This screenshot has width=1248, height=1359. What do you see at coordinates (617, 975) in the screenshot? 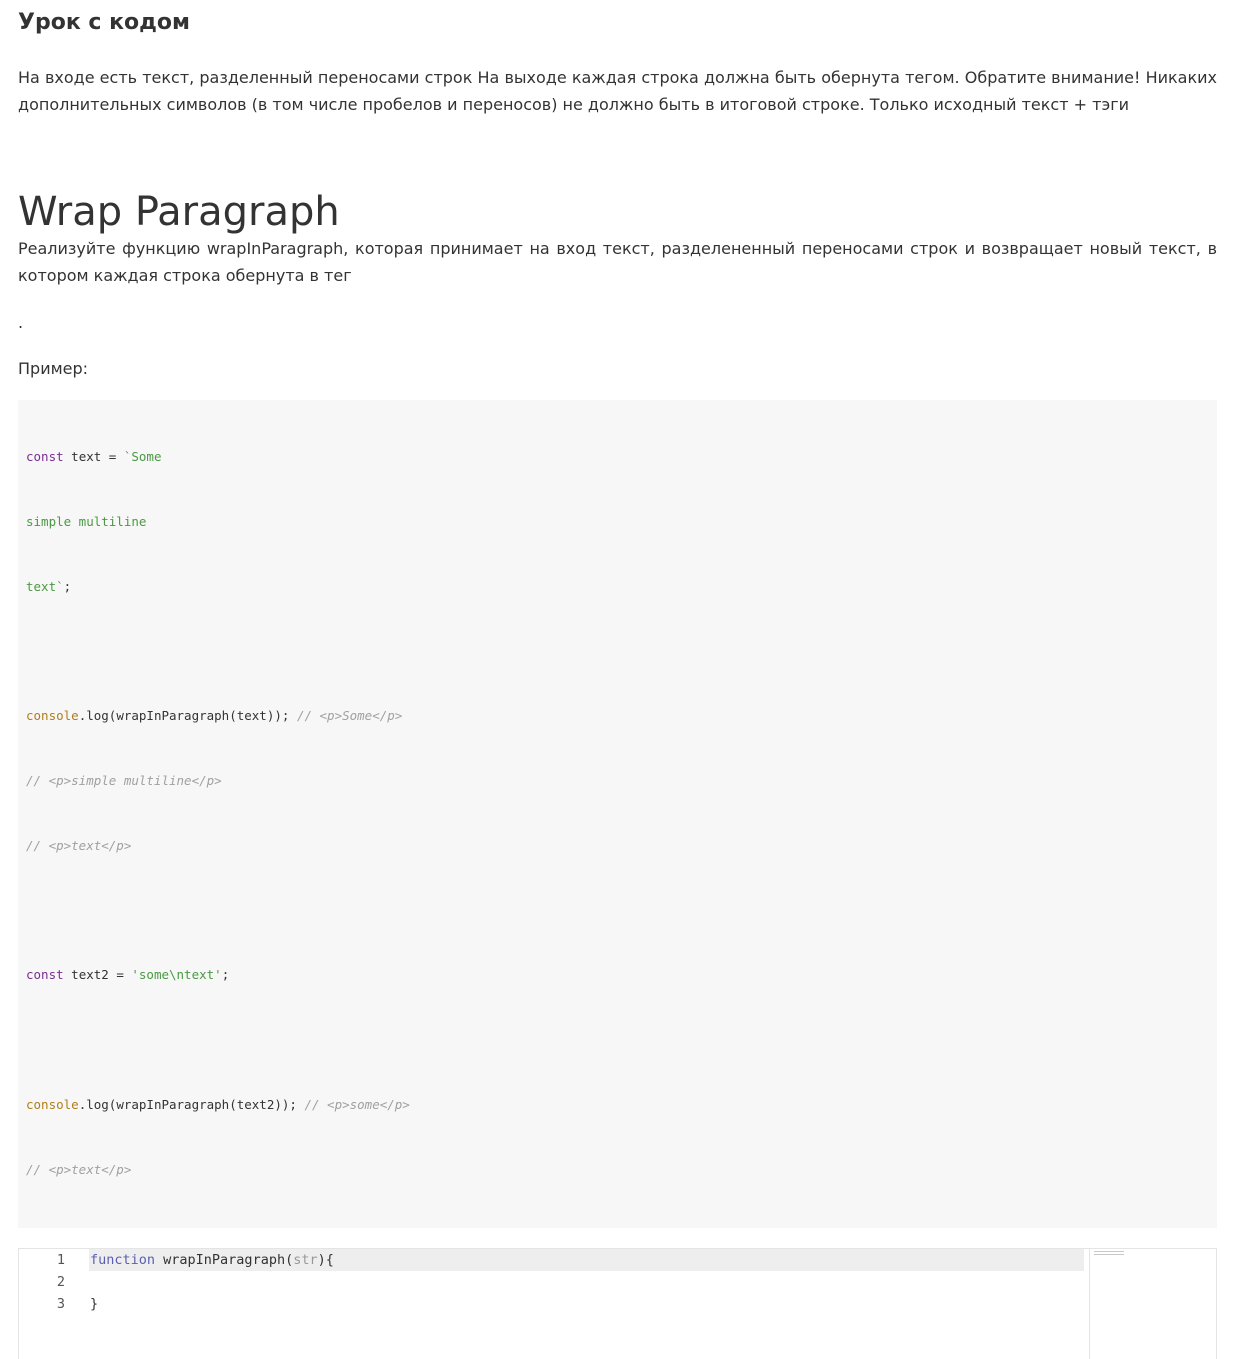
I see `example-code-line-9: const text2 = 'some\ntext';` at bounding box center [617, 975].